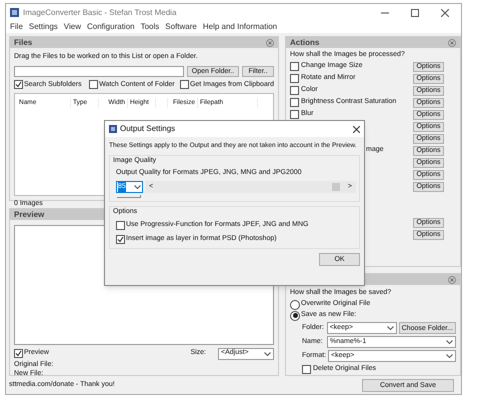  What do you see at coordinates (29, 214) in the screenshot?
I see `panel-title: Preview` at bounding box center [29, 214].